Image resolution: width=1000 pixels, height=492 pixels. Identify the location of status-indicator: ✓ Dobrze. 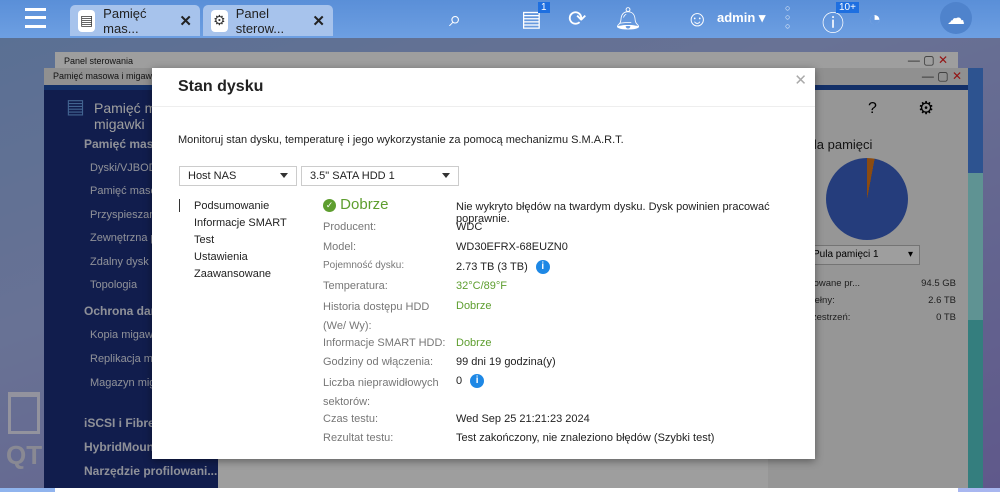
(356, 204).